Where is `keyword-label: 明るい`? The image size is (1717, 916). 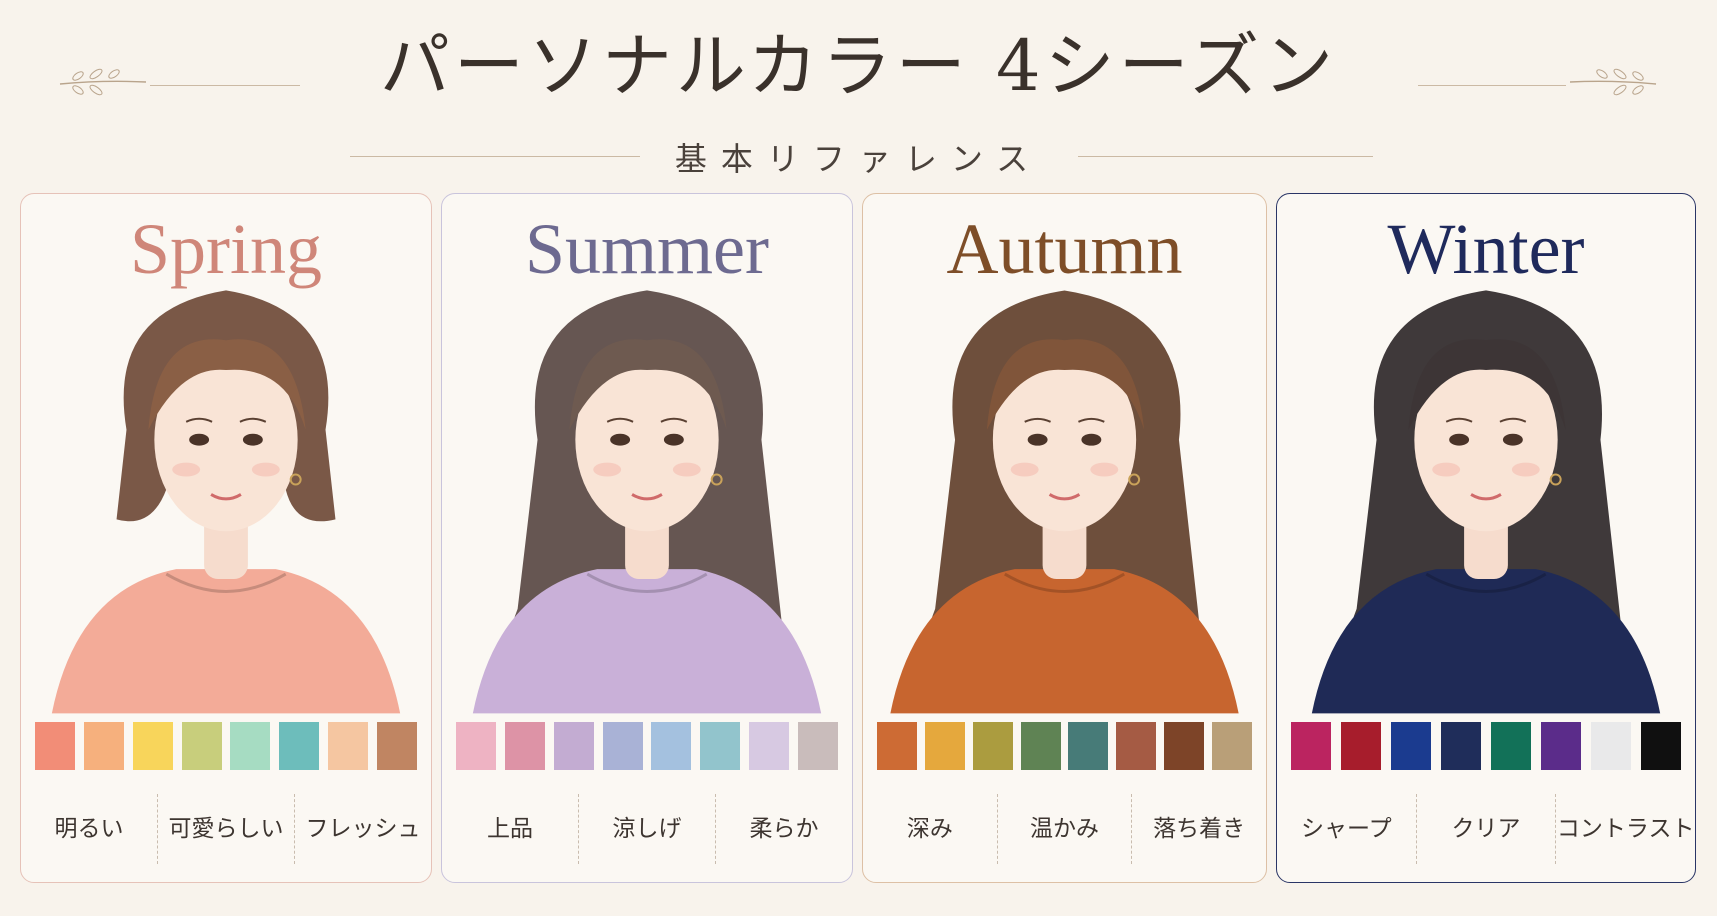
keyword-label: 明るい is located at coordinates (89, 829).